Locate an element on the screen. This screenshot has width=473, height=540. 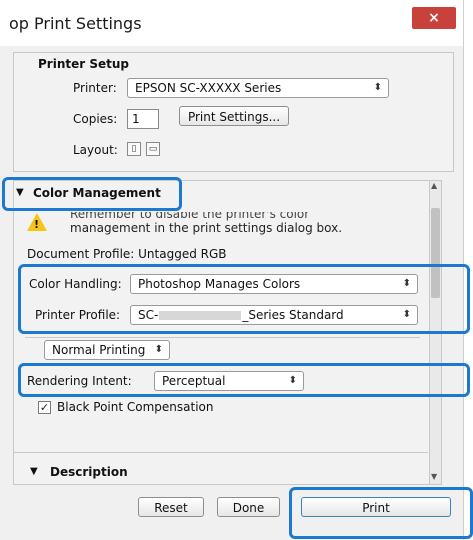
color-handling-highlight is located at coordinates (244, 299).